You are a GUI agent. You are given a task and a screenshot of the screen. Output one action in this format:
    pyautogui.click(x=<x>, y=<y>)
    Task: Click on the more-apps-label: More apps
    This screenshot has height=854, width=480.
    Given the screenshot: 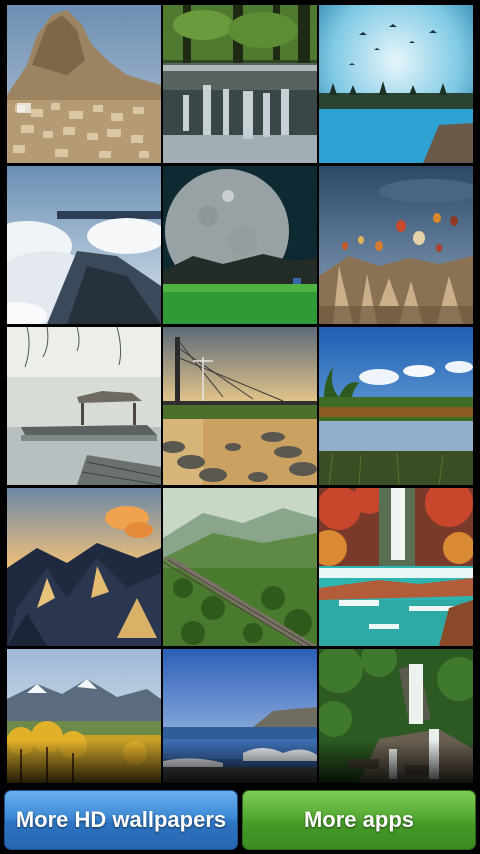 What is the action you would take?
    pyautogui.click(x=359, y=819)
    